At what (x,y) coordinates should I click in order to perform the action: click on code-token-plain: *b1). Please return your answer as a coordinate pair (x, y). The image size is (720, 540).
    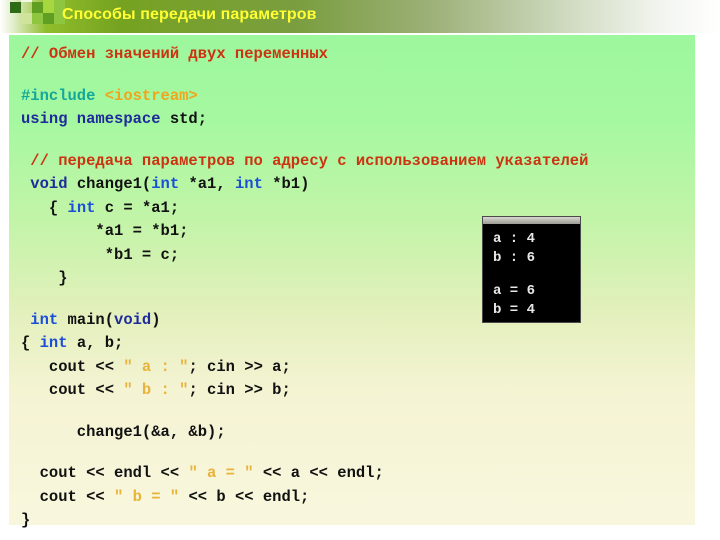
    Looking at the image, I should click on (291, 184).